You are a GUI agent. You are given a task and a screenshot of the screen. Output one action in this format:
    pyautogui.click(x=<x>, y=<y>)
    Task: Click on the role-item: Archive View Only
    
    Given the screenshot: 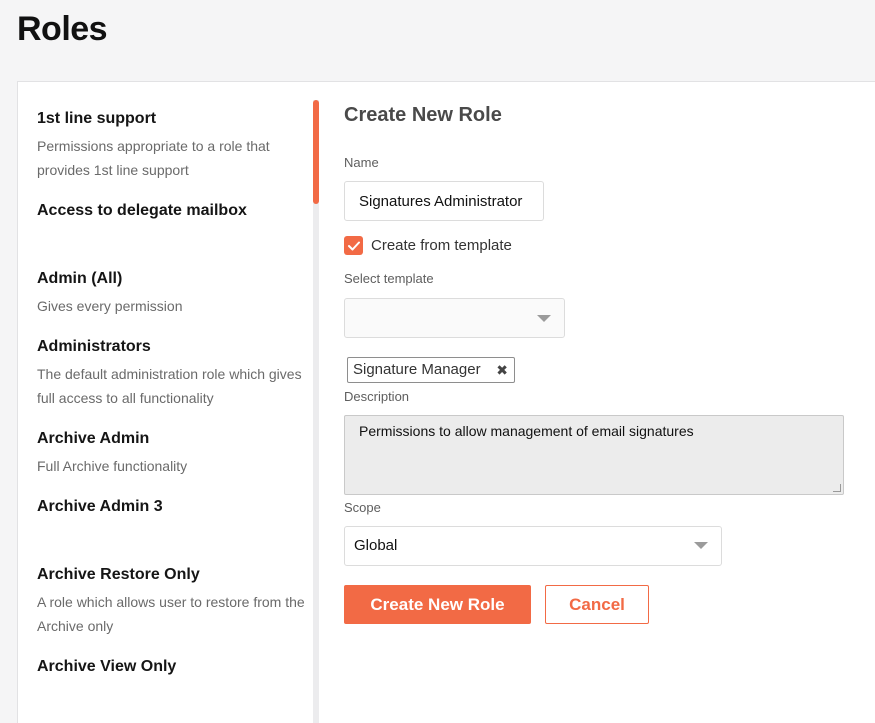 What is the action you would take?
    pyautogui.click(x=172, y=667)
    